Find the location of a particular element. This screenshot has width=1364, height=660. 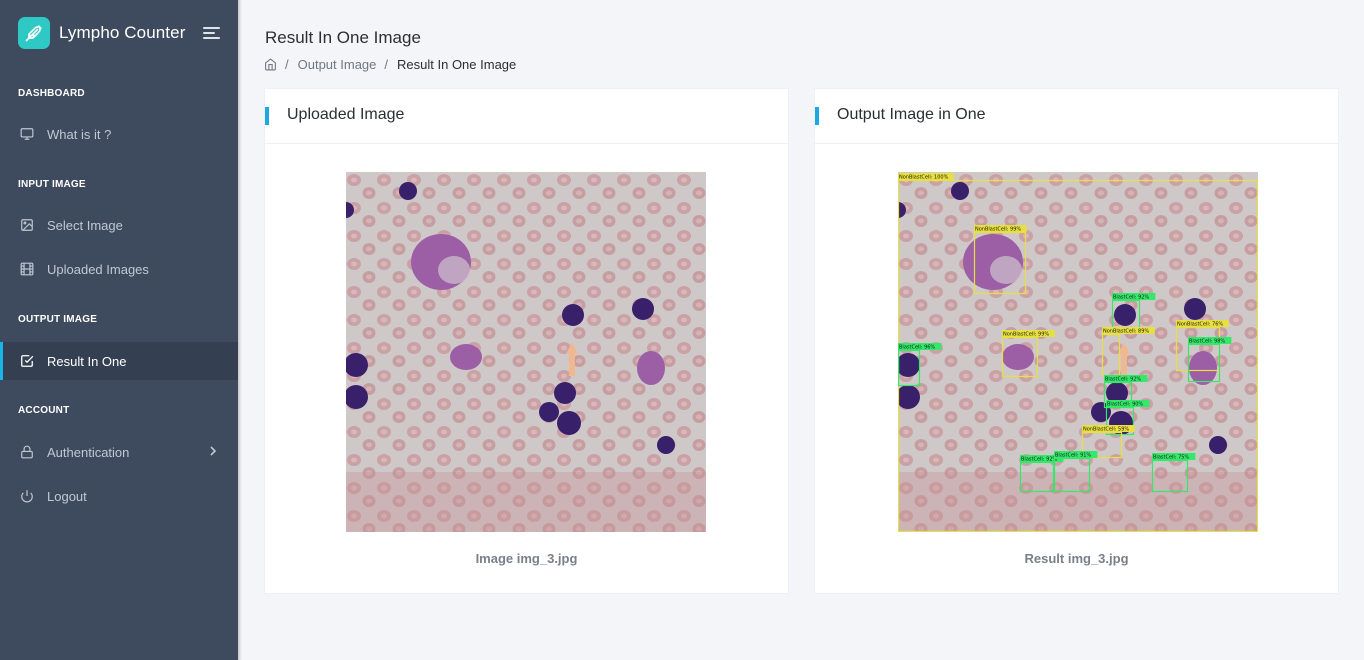

app-name: Lympho Counter is located at coordinates (122, 32).